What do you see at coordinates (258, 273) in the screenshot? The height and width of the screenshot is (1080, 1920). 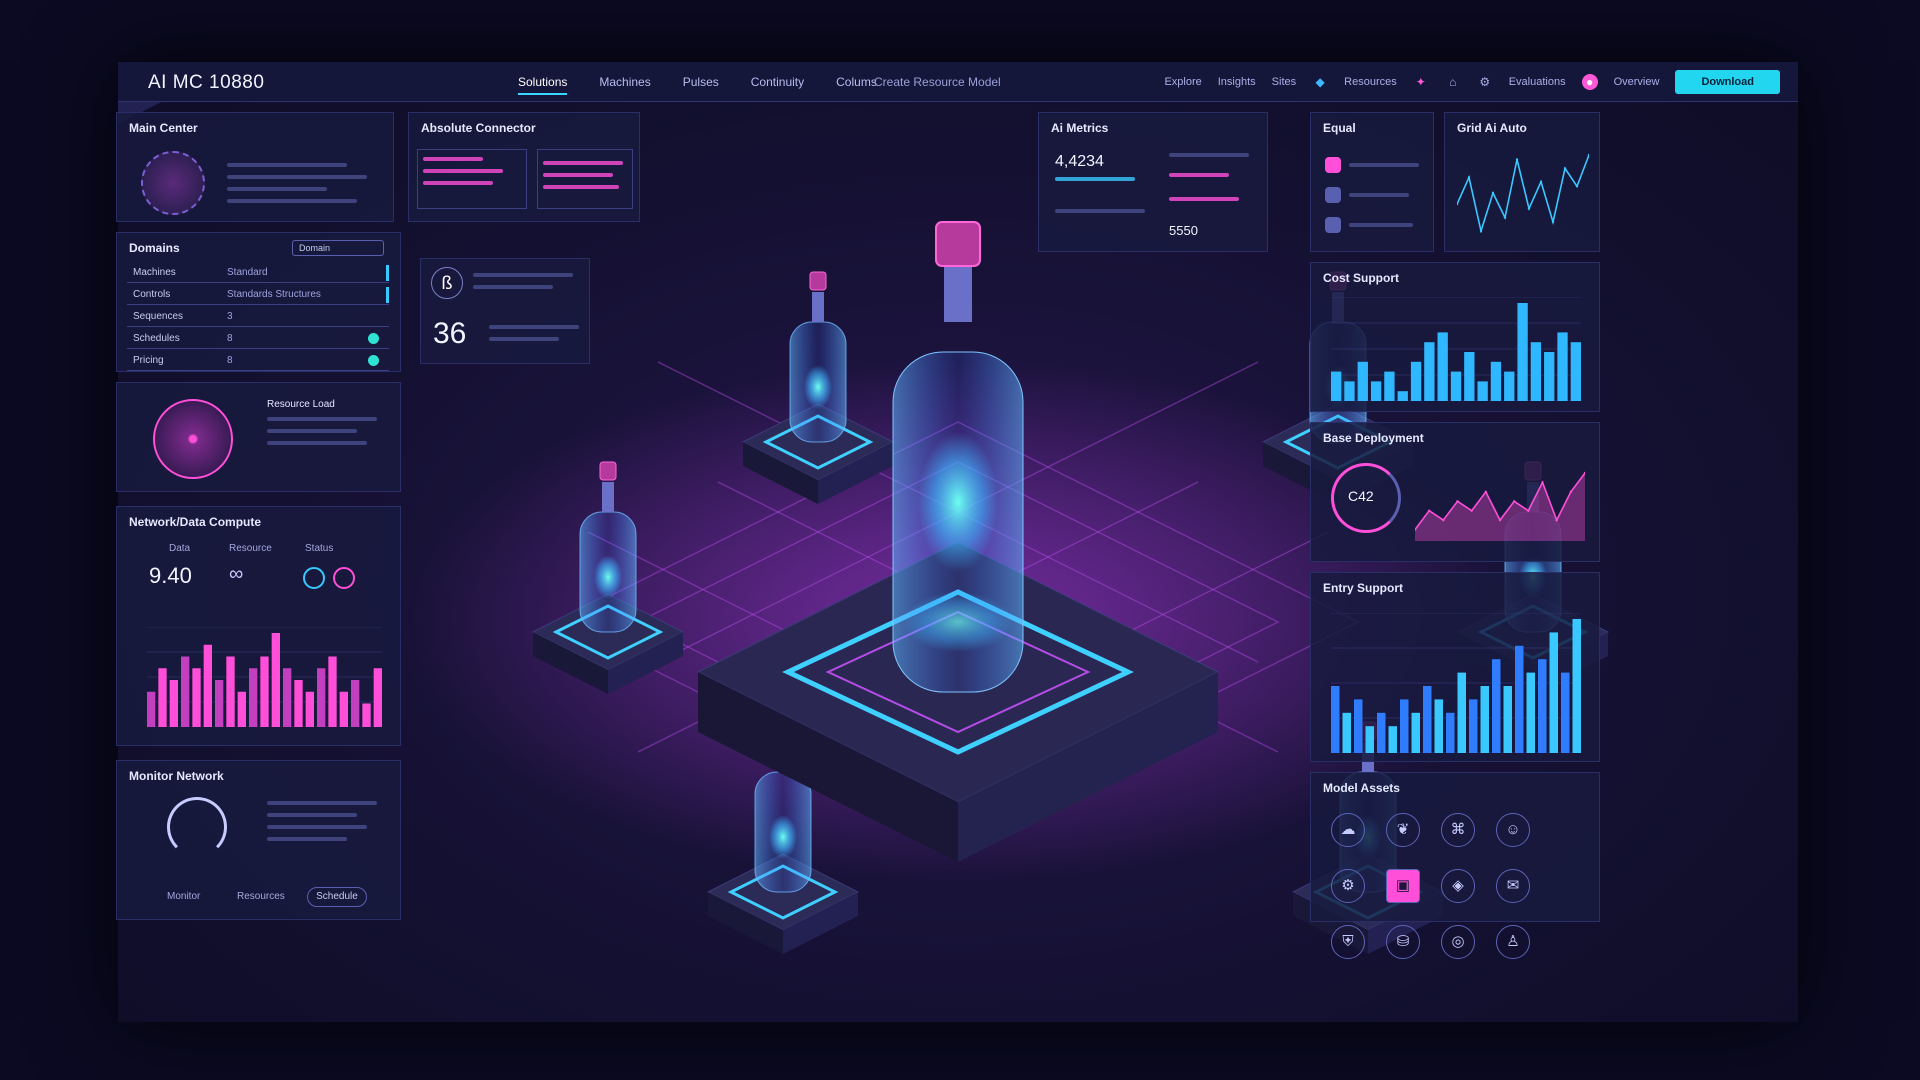 I see `domain-row: Machines Standard` at bounding box center [258, 273].